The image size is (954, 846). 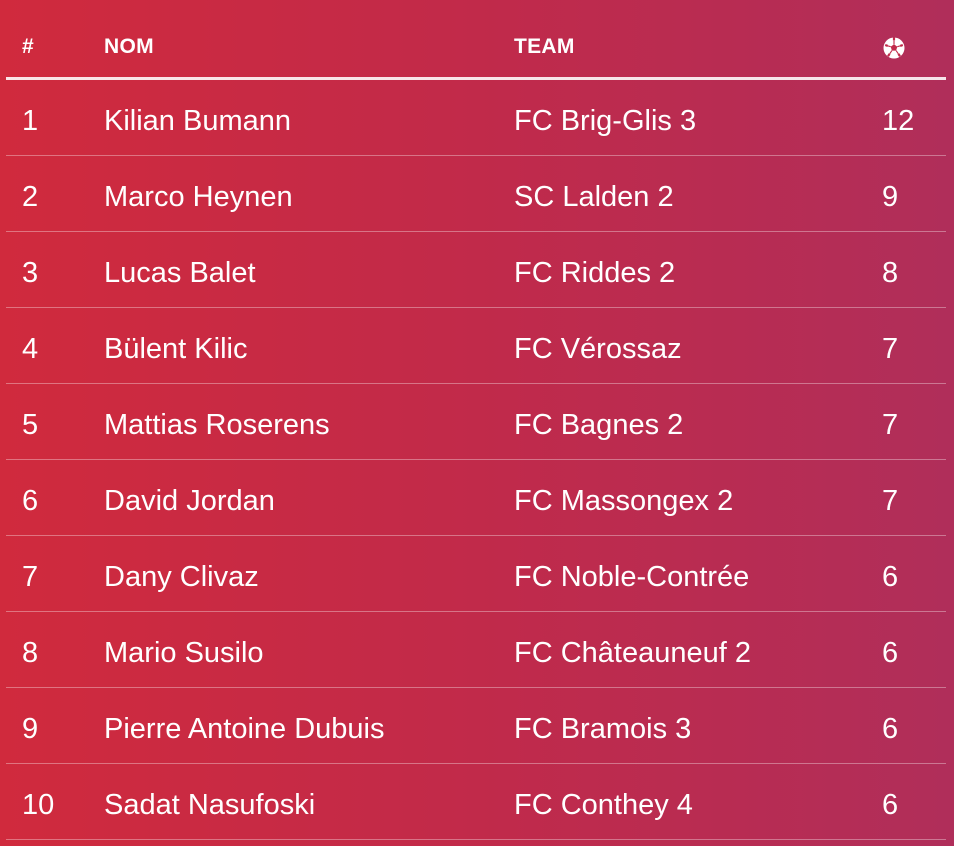 What do you see at coordinates (30, 197) in the screenshot?
I see `row-rank: 2` at bounding box center [30, 197].